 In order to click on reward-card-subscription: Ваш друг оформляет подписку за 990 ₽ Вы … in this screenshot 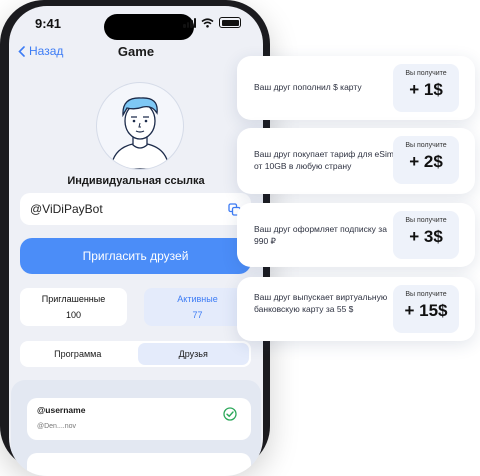, I will do `click(356, 235)`.